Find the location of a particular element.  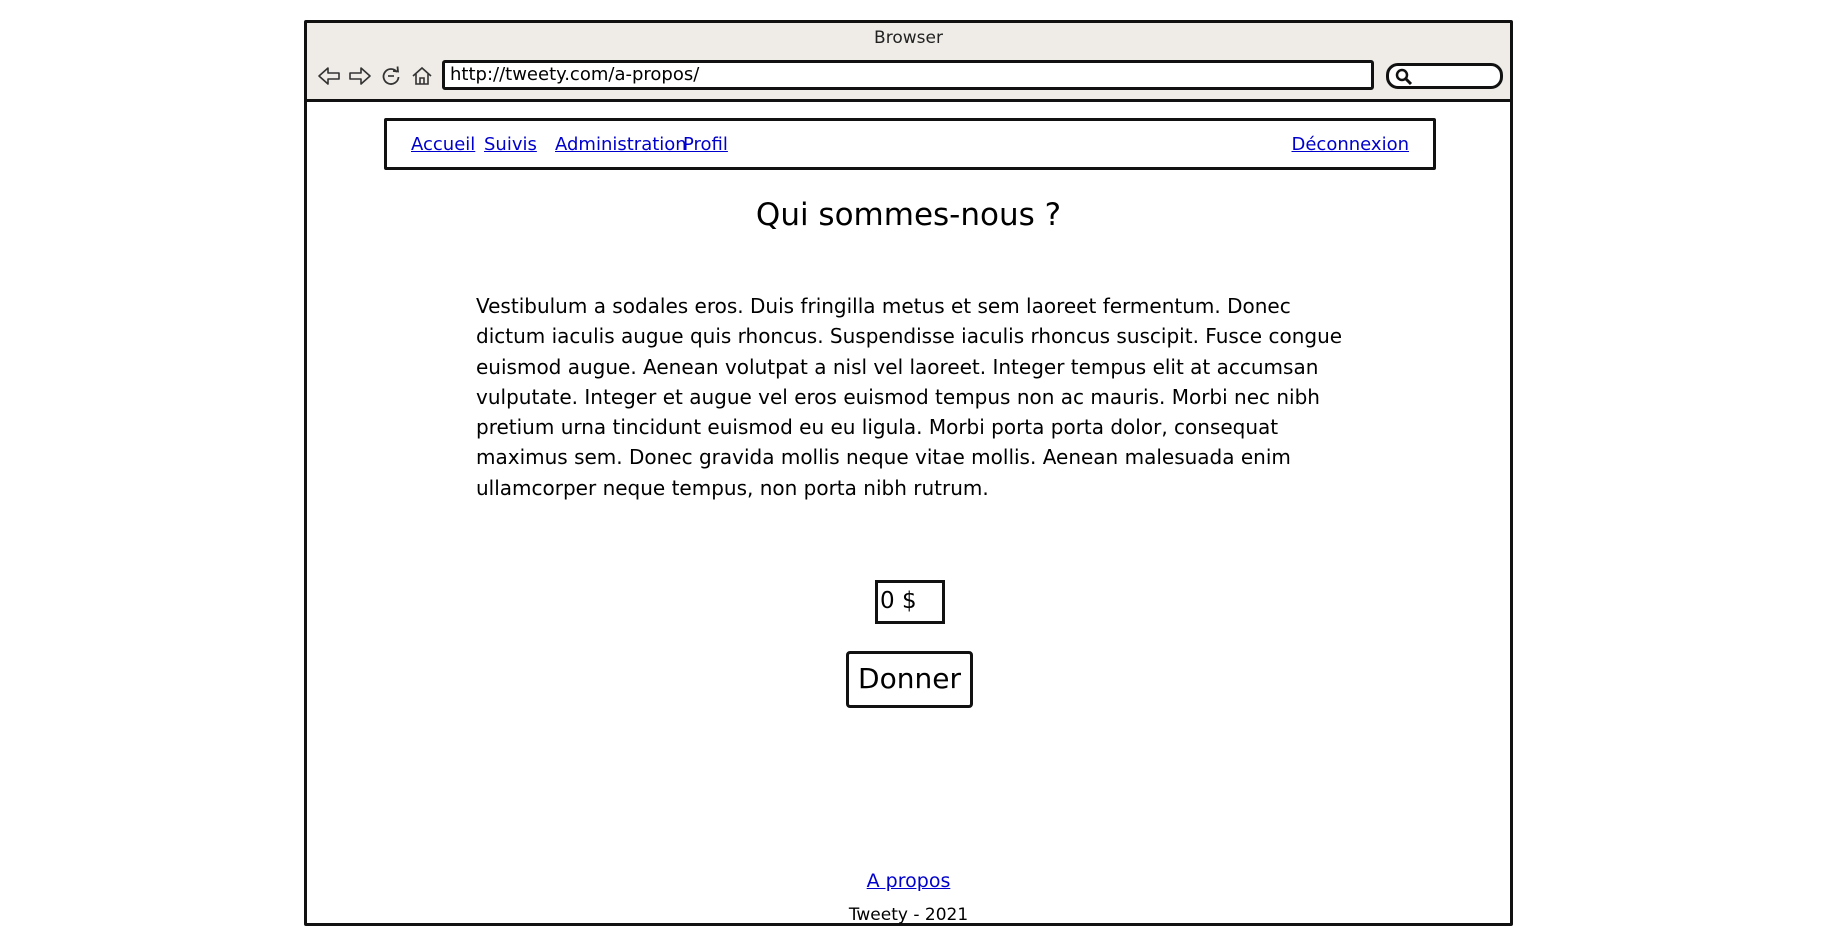

search-icon is located at coordinates (1404, 79).